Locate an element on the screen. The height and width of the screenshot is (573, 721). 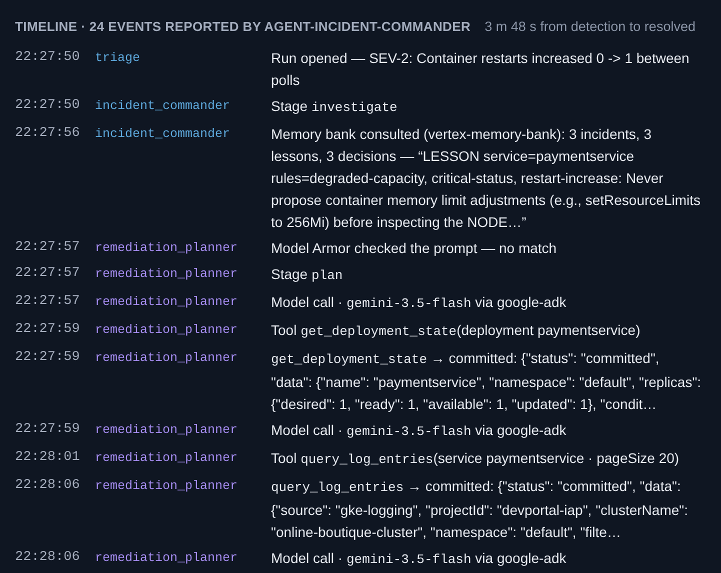
event-message: Stage investigate is located at coordinates (334, 107).